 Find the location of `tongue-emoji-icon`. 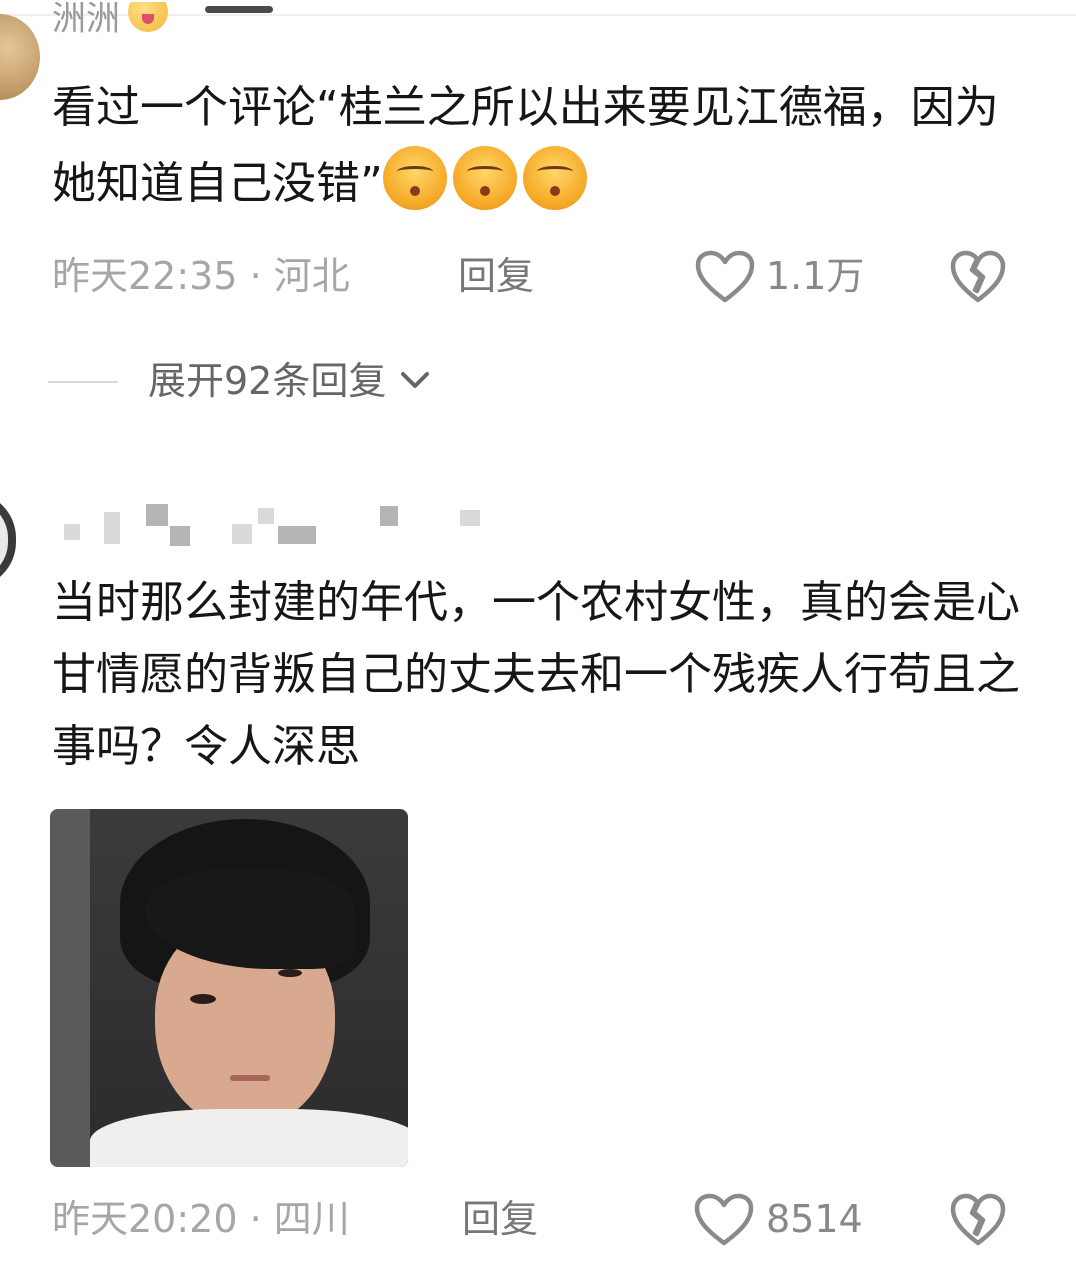

tongue-emoji-icon is located at coordinates (148, 17).